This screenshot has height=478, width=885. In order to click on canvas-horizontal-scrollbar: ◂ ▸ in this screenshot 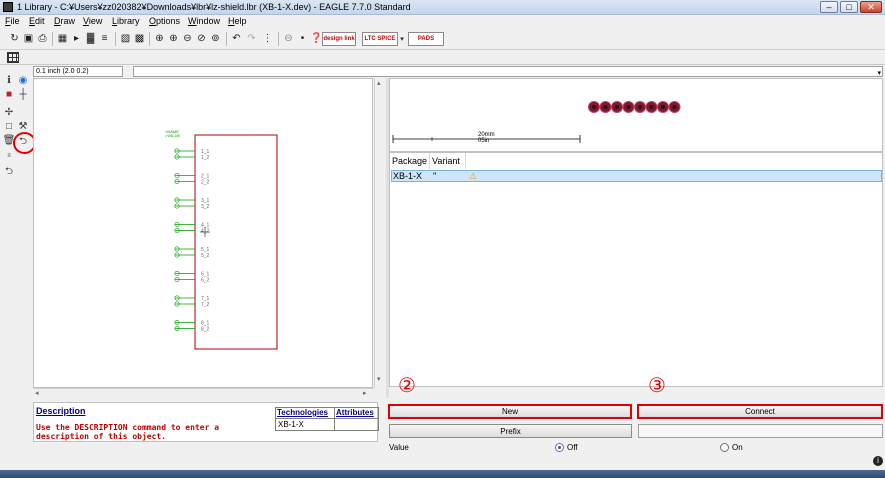, I will do `click(203, 394)`.